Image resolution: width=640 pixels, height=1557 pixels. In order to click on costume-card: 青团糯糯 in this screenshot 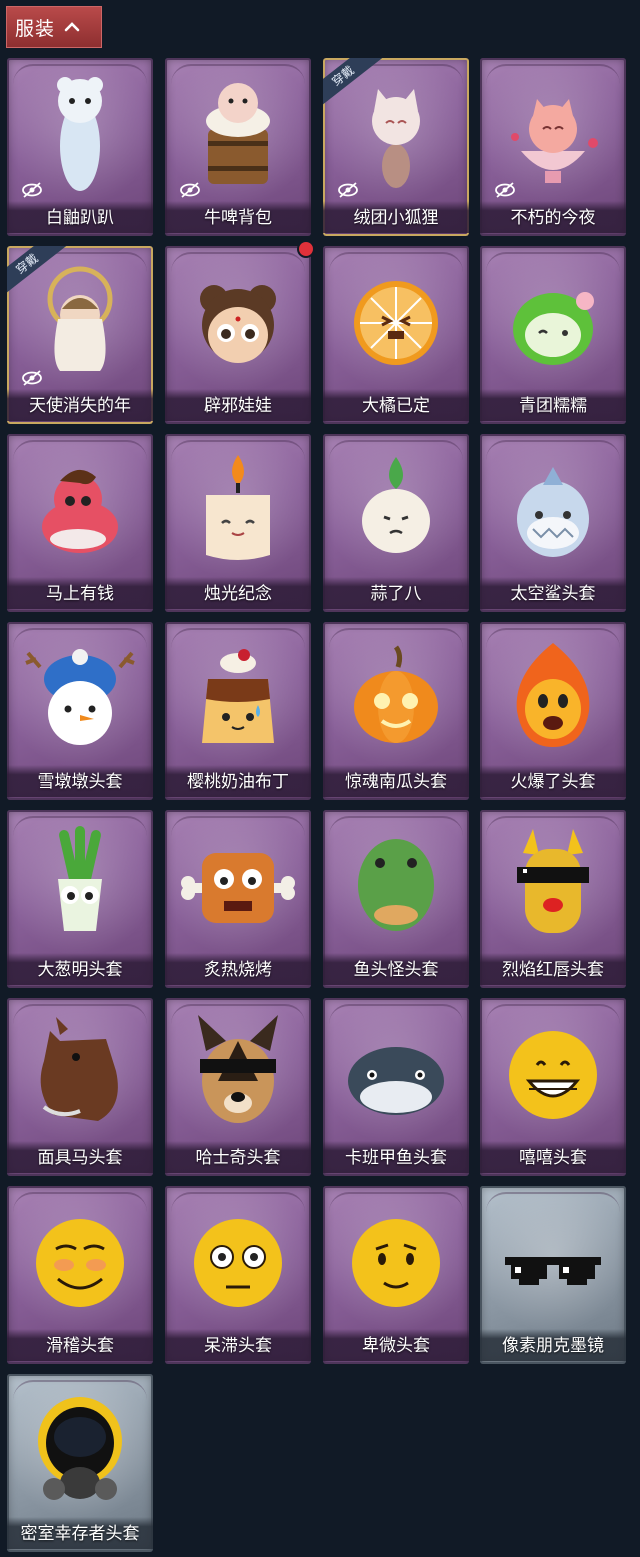, I will do `click(553, 335)`.